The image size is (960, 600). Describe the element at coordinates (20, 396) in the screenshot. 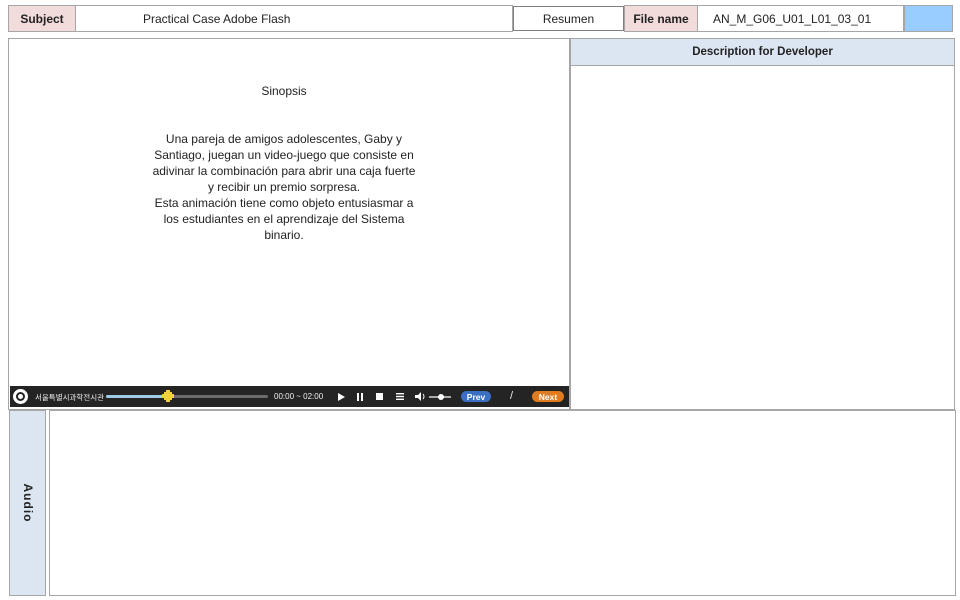

I see `seal-logo-icon` at that location.